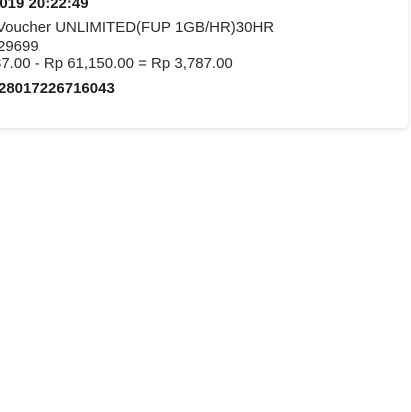 The height and width of the screenshot is (412, 411). I want to click on transaction-datetime: 2019 20:22:49, so click(44, 6).